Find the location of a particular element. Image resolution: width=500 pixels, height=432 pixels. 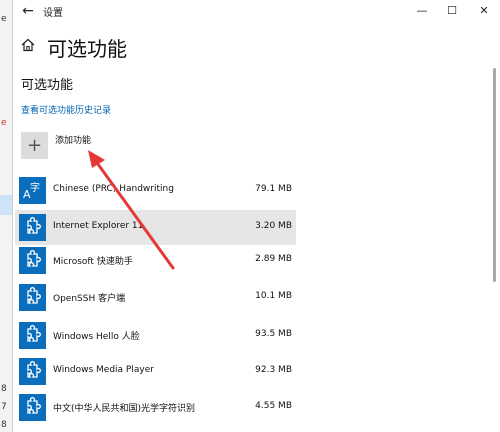

close-icon: ✕ is located at coordinates (484, 10).